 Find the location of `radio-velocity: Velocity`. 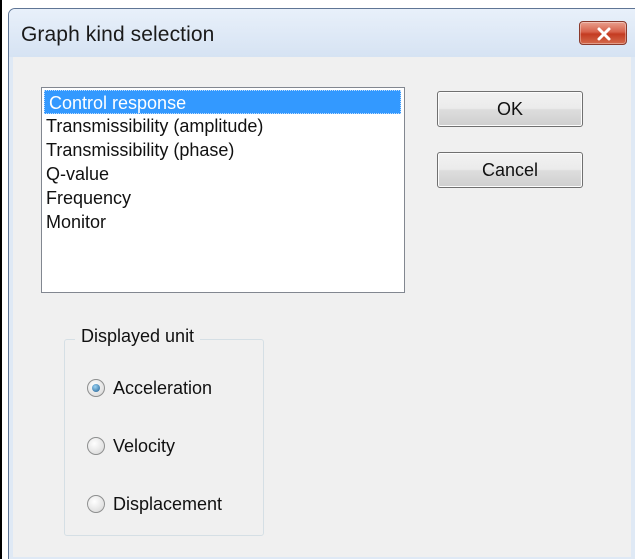

radio-velocity: Velocity is located at coordinates (172, 446).